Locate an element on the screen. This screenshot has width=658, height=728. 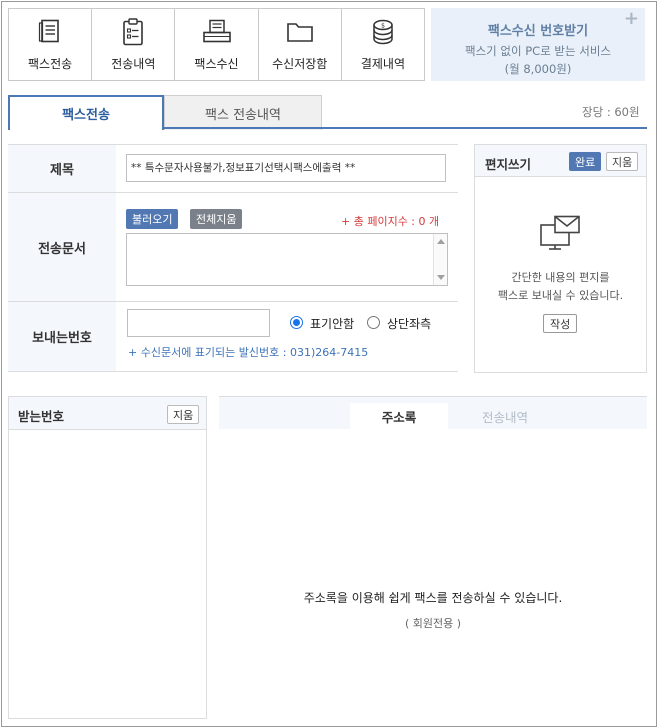
letter-write-button: 작성 is located at coordinates (560, 323).